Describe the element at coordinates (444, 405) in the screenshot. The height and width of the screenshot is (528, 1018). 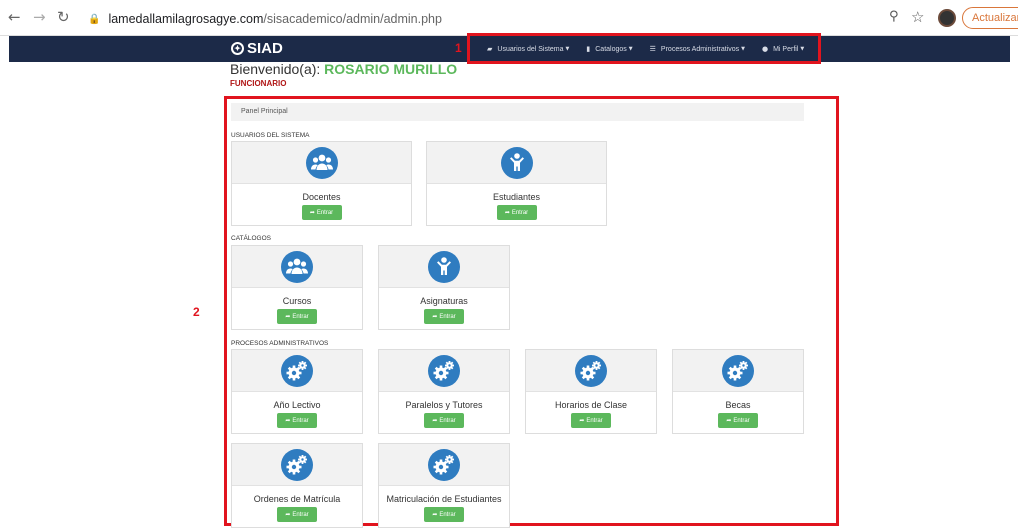
I see `card-label: Paralelos y Tutores` at that location.